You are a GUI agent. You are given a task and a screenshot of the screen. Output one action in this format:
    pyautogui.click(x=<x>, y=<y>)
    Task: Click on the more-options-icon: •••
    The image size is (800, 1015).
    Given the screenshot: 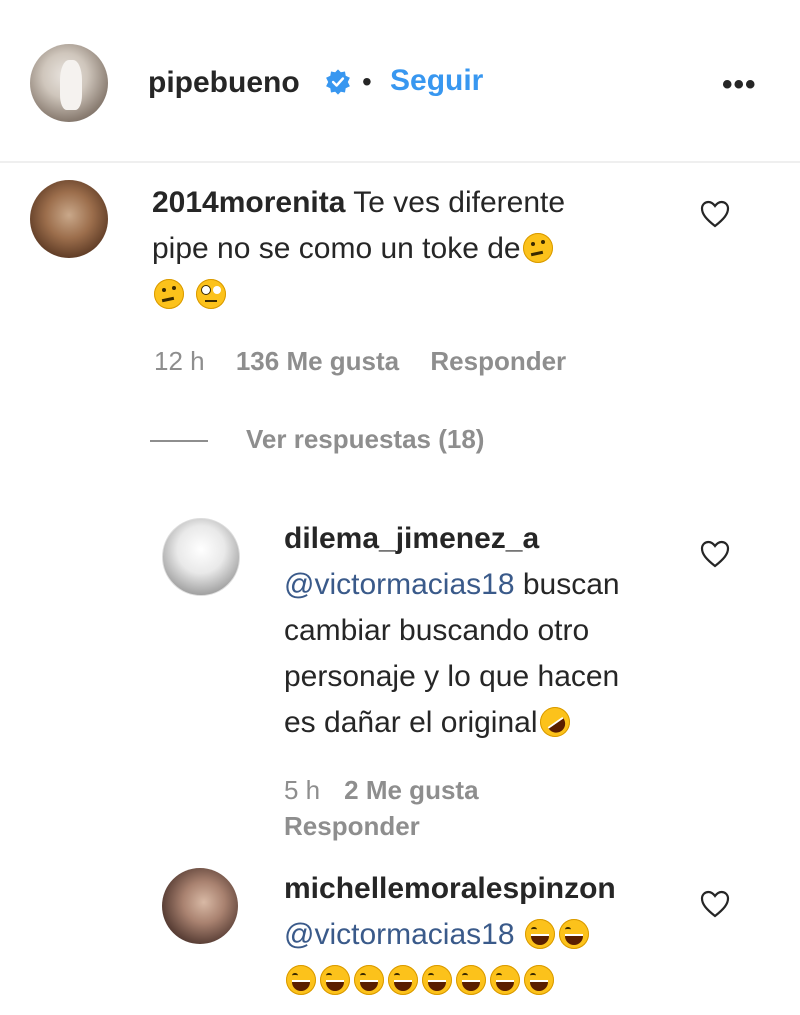 What is the action you would take?
    pyautogui.click(x=739, y=85)
    